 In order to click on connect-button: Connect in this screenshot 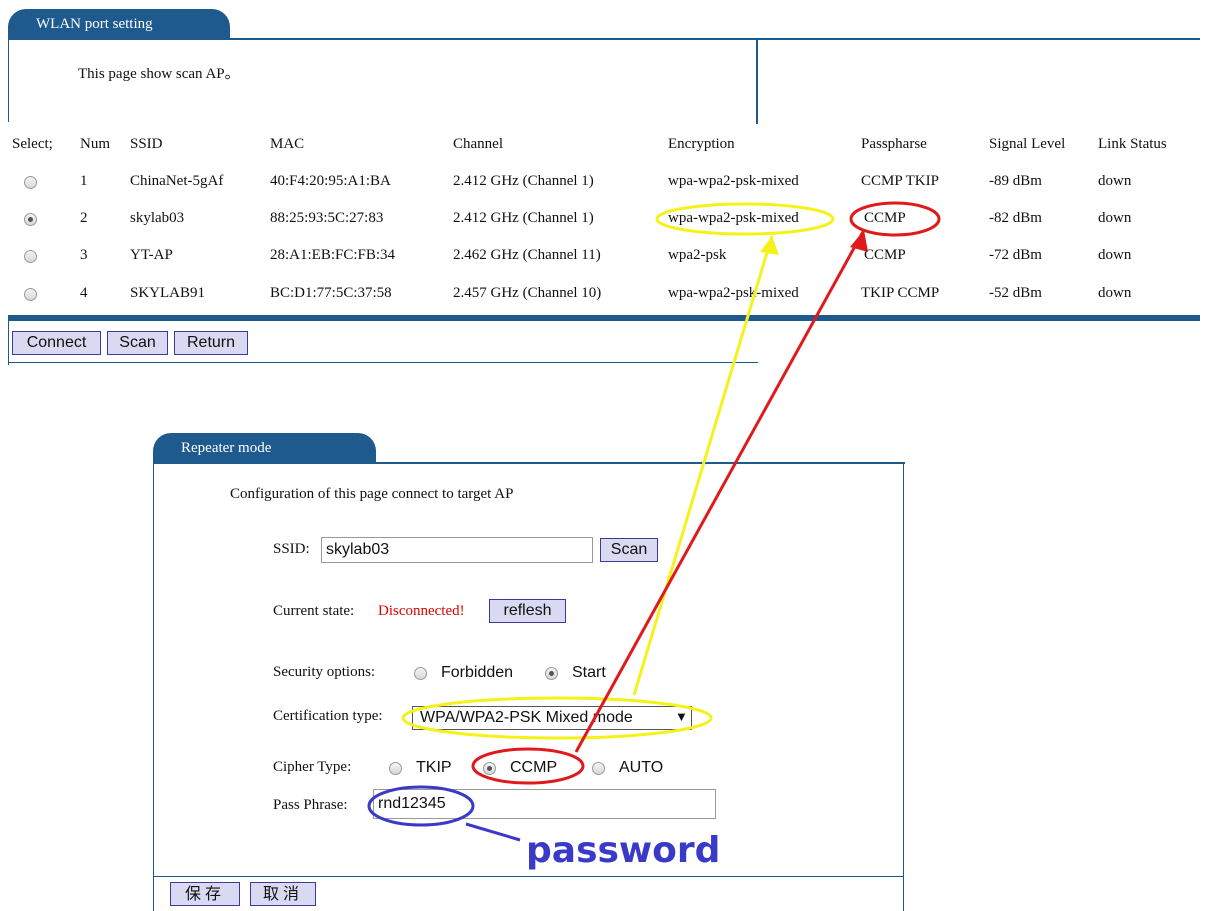, I will do `click(56, 343)`.